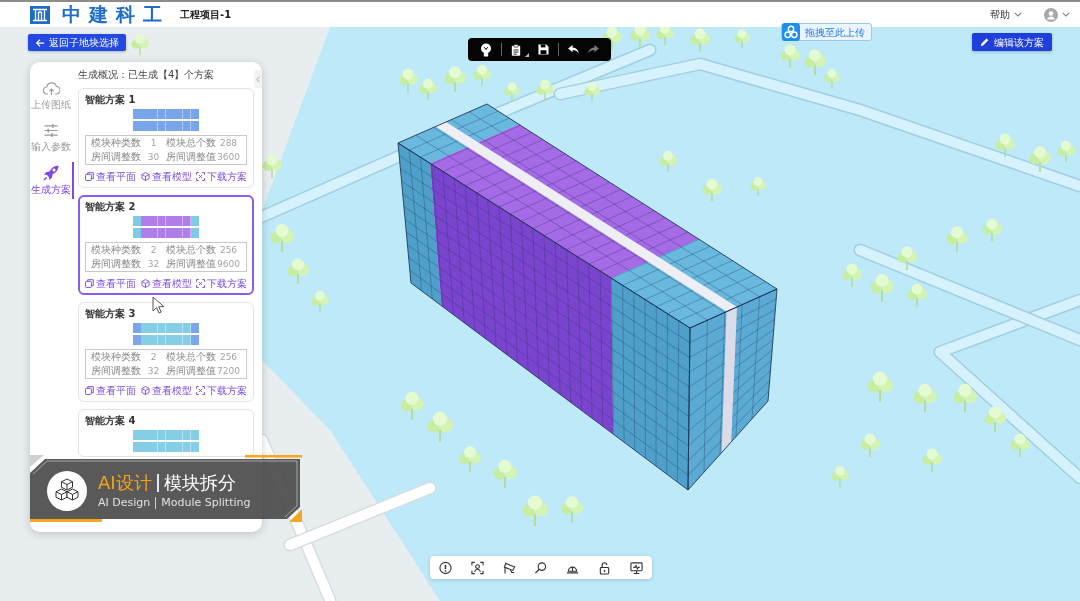  Describe the element at coordinates (509, 567) in the screenshot. I see `security-camera-icon` at that location.